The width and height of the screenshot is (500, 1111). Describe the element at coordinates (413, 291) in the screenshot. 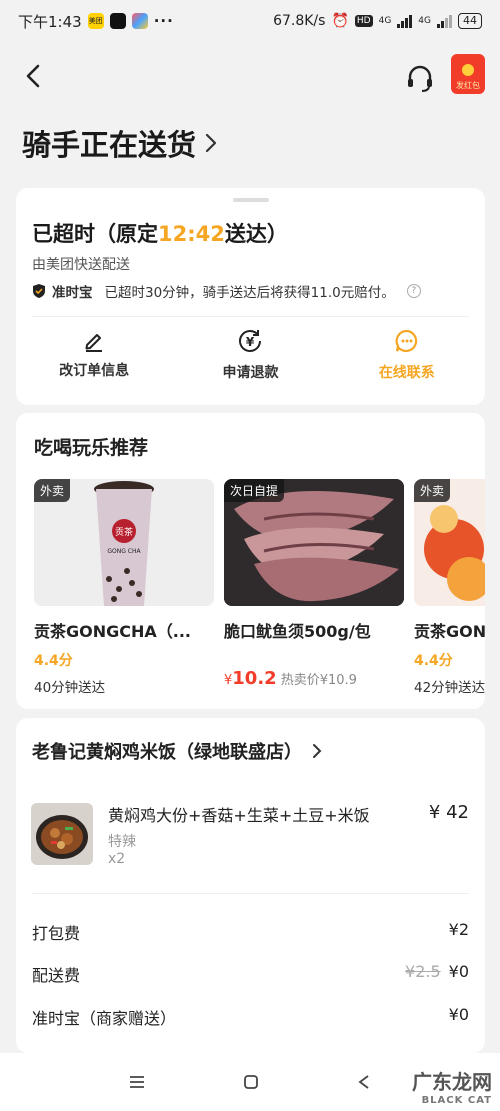

I see `help-icon: ?` at that location.